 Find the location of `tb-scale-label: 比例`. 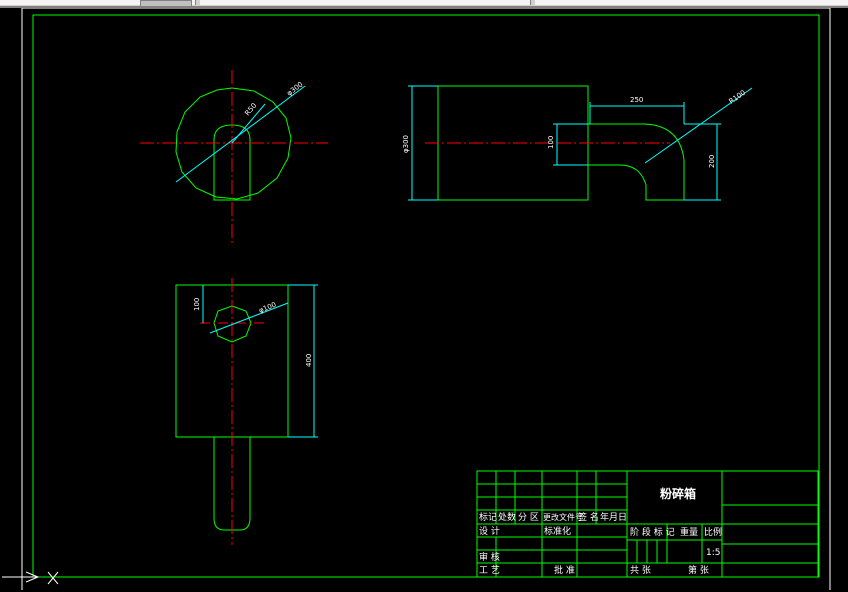

tb-scale-label: 比例 is located at coordinates (713, 532).